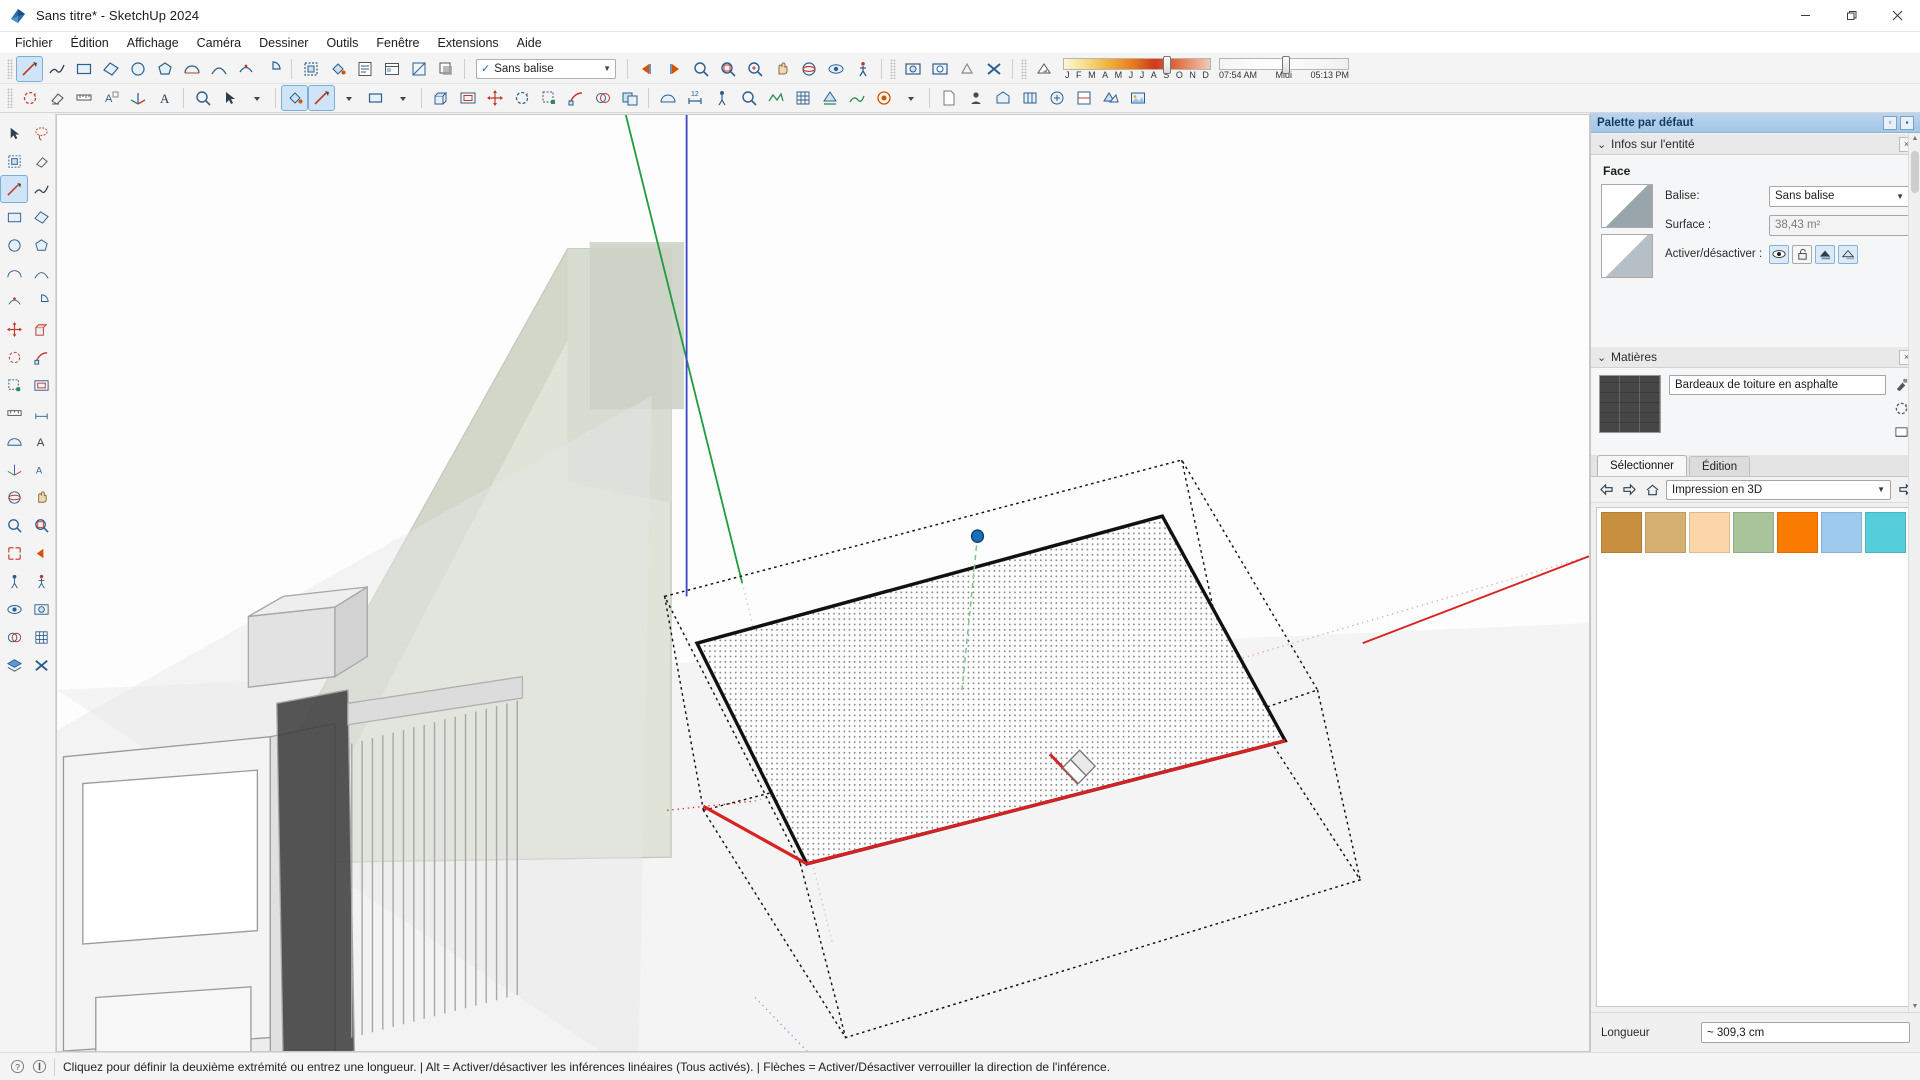  I want to click on tool-extension-warehouse-icon, so click(1029, 98).